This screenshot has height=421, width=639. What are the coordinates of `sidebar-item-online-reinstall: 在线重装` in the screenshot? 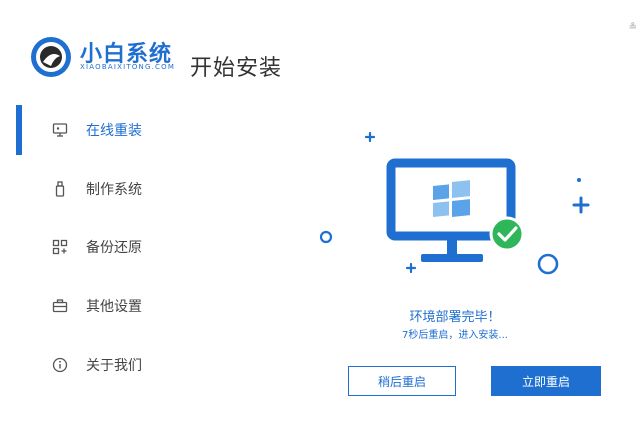 It's located at (96, 130).